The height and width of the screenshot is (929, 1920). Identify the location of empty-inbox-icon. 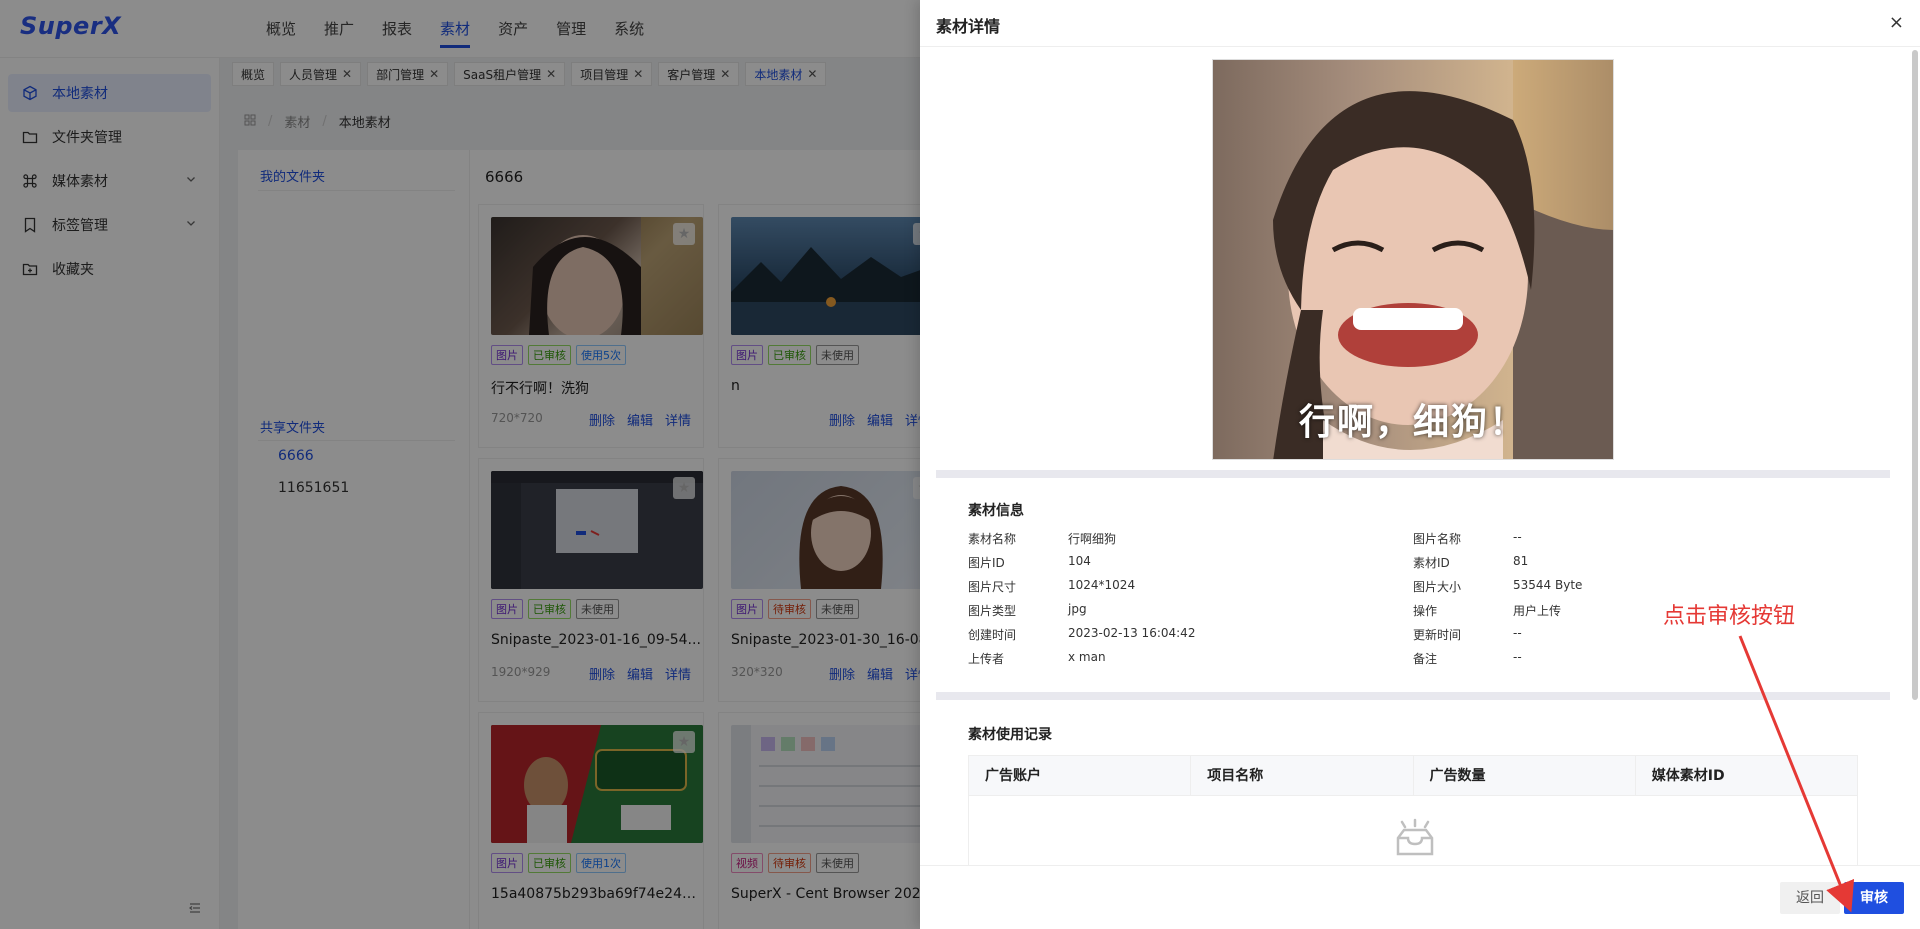
(1415, 840).